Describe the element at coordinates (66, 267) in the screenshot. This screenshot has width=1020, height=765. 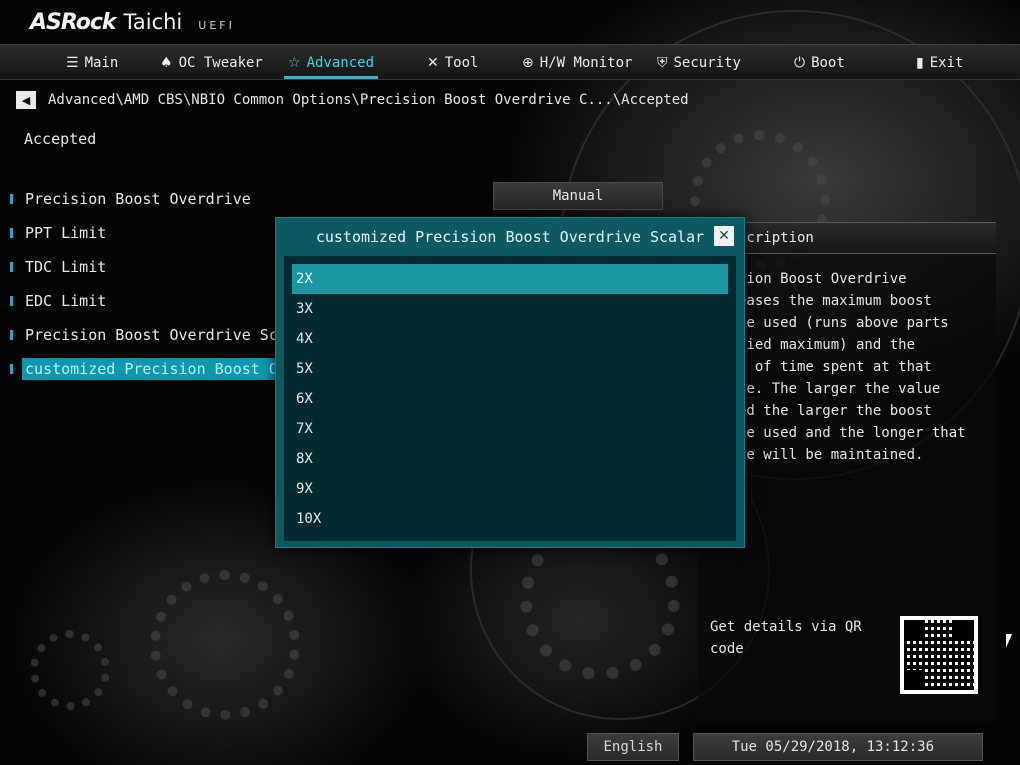
I see `setting-label: TDC Limit` at that location.